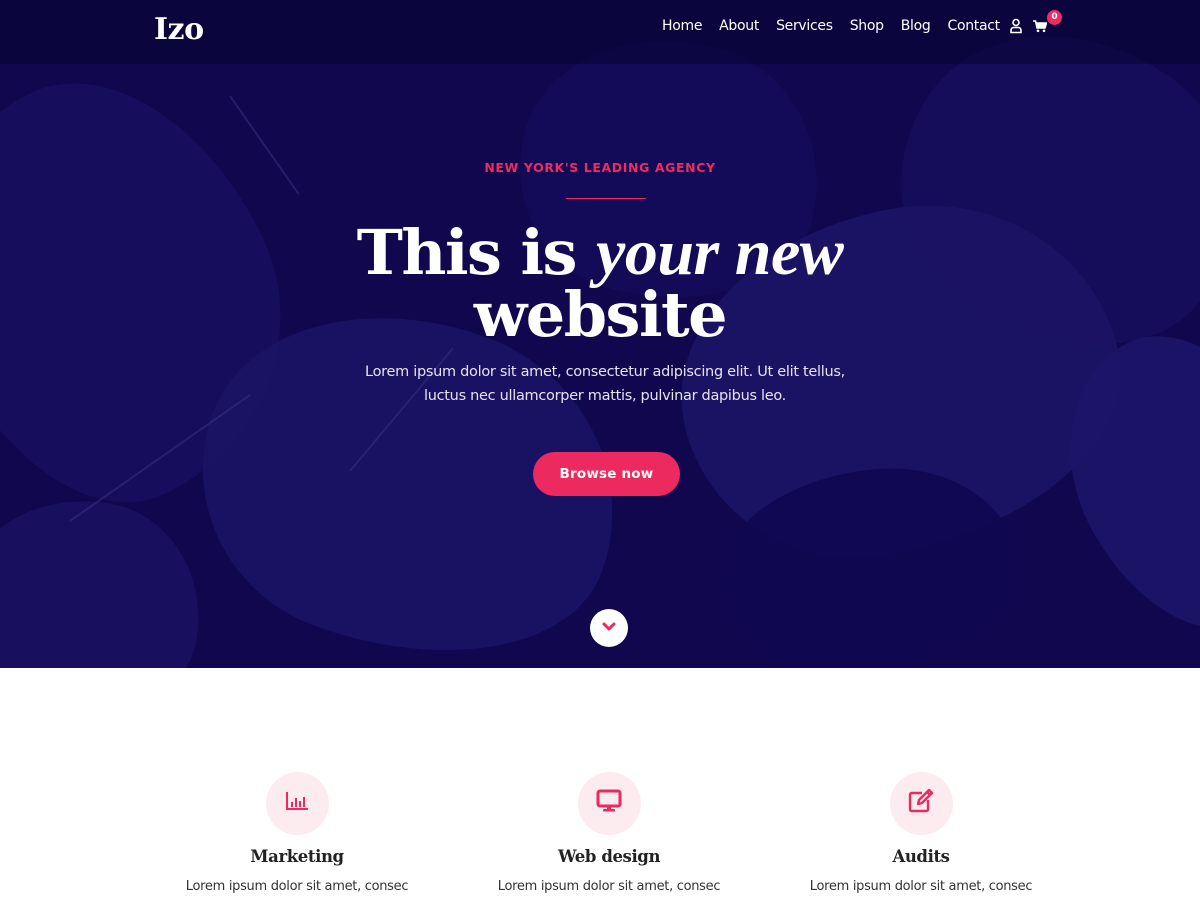 This screenshot has width=1200, height=900. Describe the element at coordinates (973, 26) in the screenshot. I see `nav-contact: Contact` at that location.